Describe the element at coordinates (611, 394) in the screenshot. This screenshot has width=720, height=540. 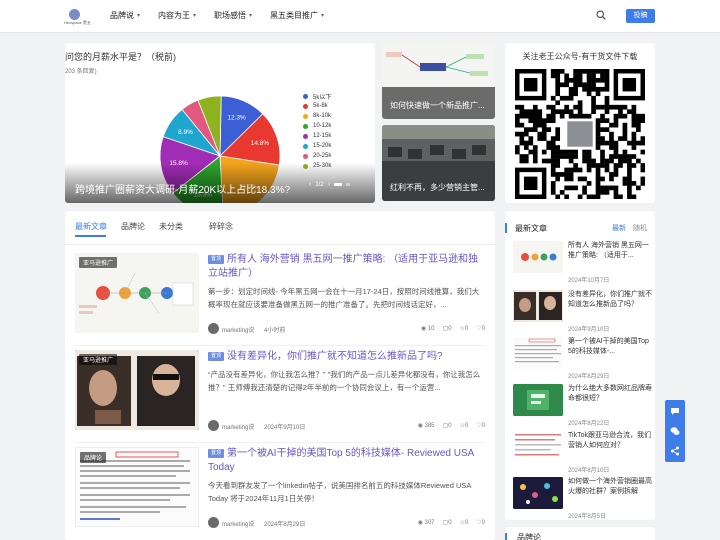
I see `sidebar-post-title: 为什么绝大多数网红品牌寿命都很短？` at that location.